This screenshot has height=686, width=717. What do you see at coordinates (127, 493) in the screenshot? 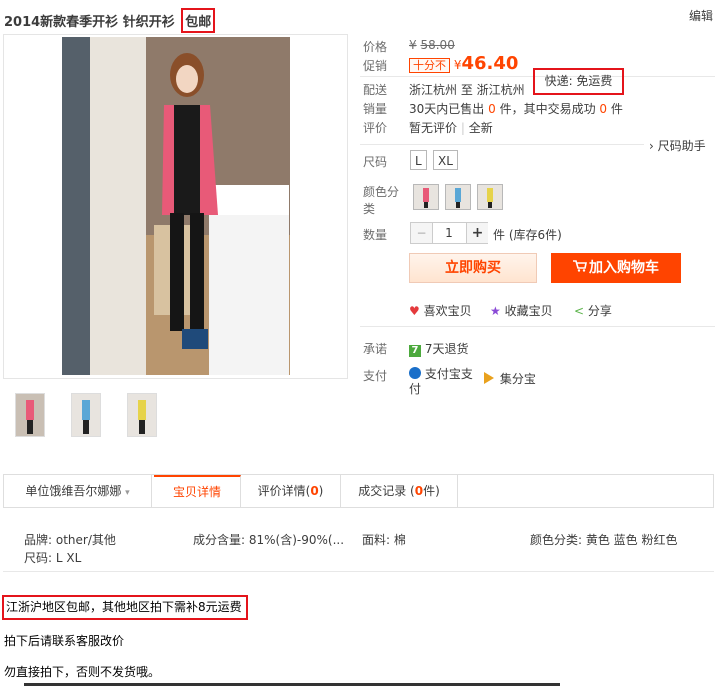
I see `chevron-down-icon: ▾` at bounding box center [127, 493].